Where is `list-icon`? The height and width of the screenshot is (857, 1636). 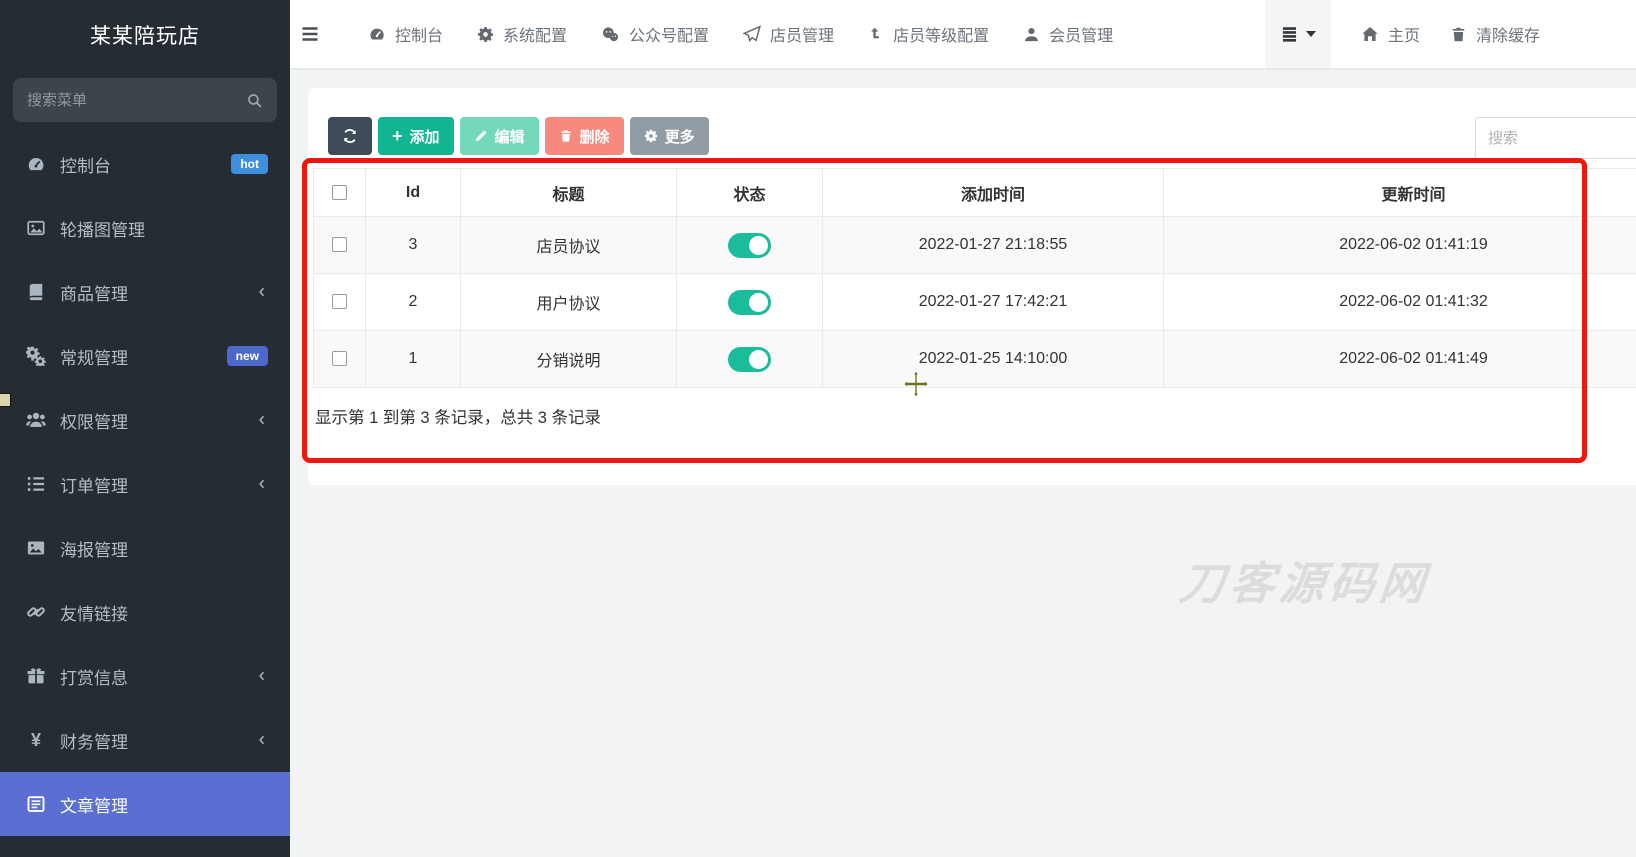
list-icon is located at coordinates (1289, 34).